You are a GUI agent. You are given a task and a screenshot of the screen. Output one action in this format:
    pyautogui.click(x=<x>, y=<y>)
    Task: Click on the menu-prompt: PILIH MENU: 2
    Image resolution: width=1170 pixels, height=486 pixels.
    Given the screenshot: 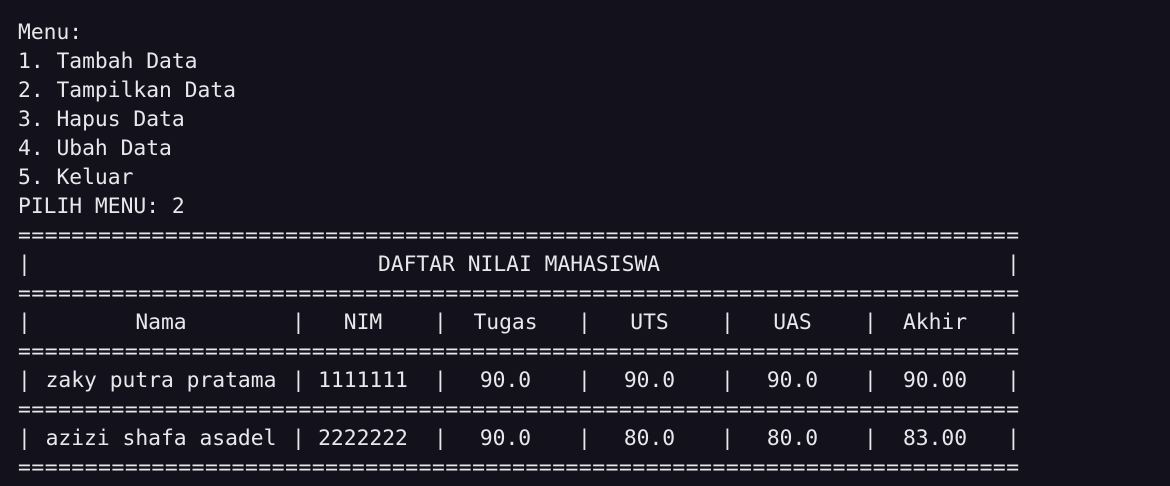 What is the action you would take?
    pyautogui.click(x=101, y=206)
    